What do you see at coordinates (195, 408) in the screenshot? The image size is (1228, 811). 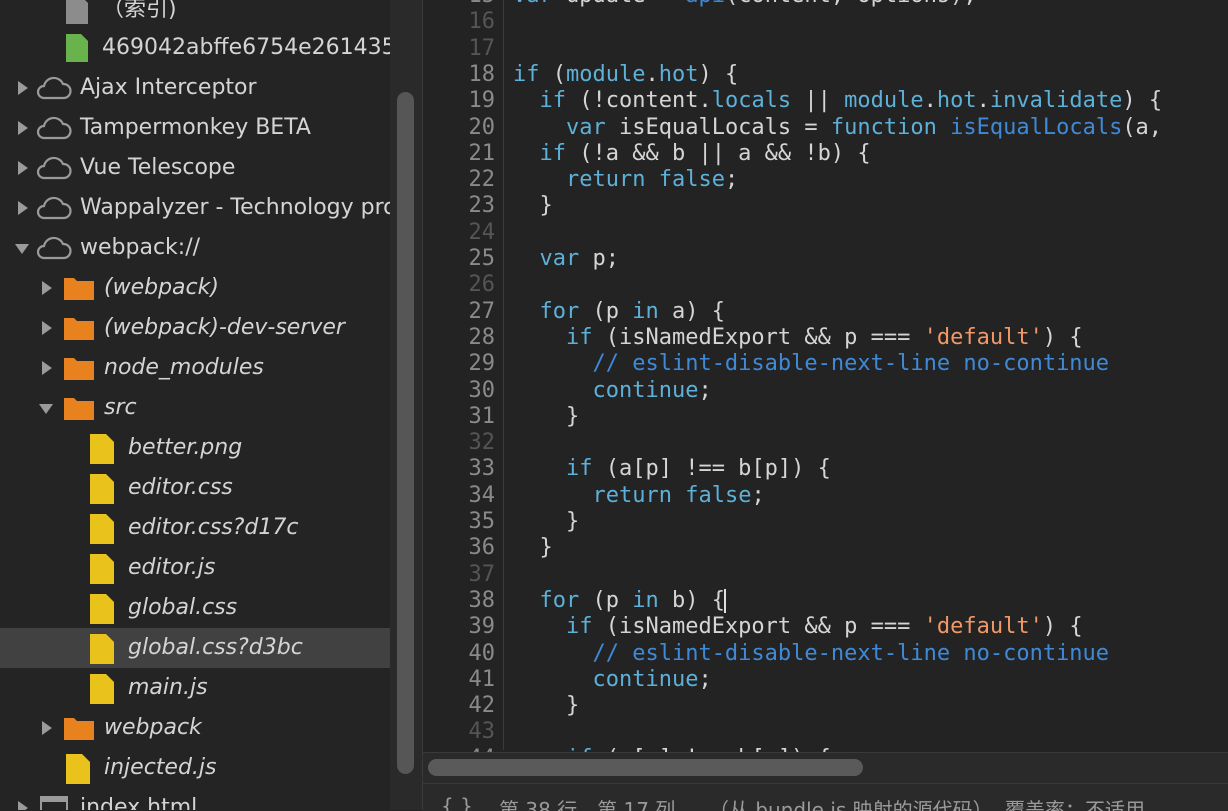 I see `tree-item-src: src` at bounding box center [195, 408].